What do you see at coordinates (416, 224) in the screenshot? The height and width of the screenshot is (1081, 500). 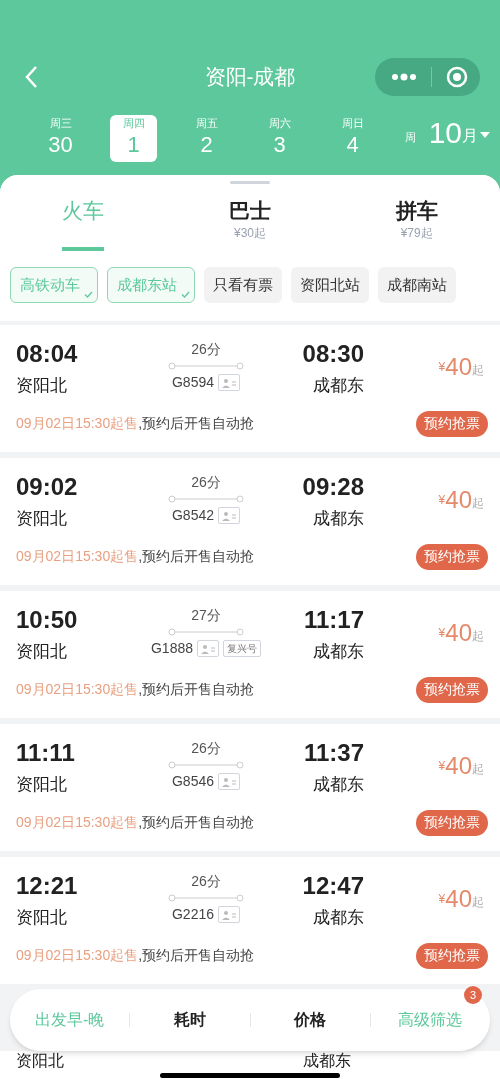 I see `tab: 拼车 ¥79起` at bounding box center [416, 224].